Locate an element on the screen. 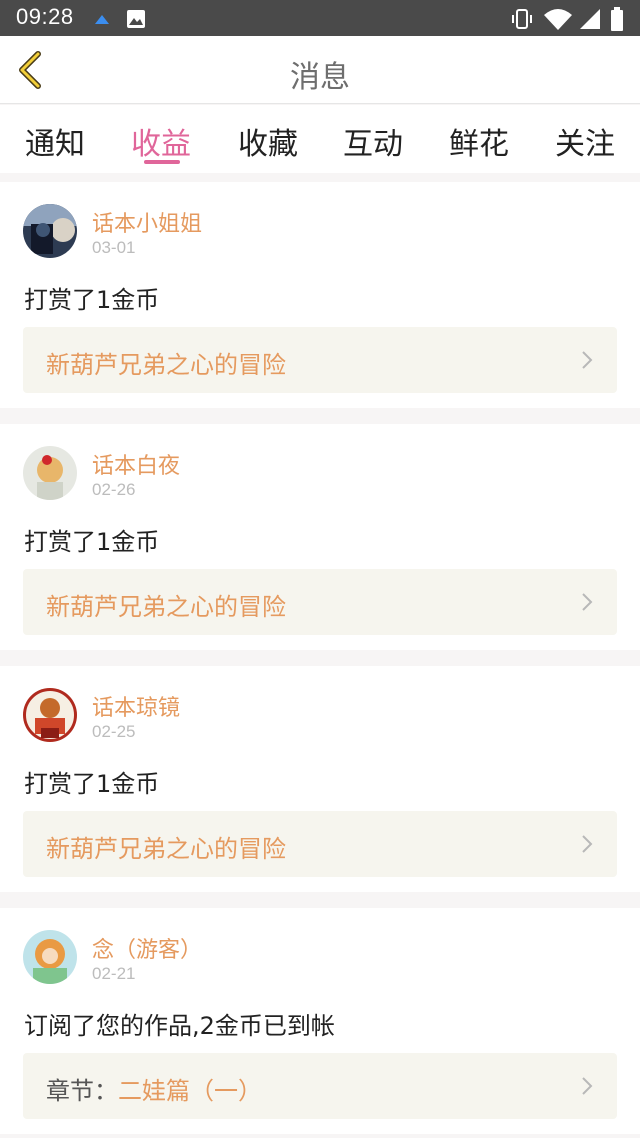  image-notification-icon is located at coordinates (136, 19).